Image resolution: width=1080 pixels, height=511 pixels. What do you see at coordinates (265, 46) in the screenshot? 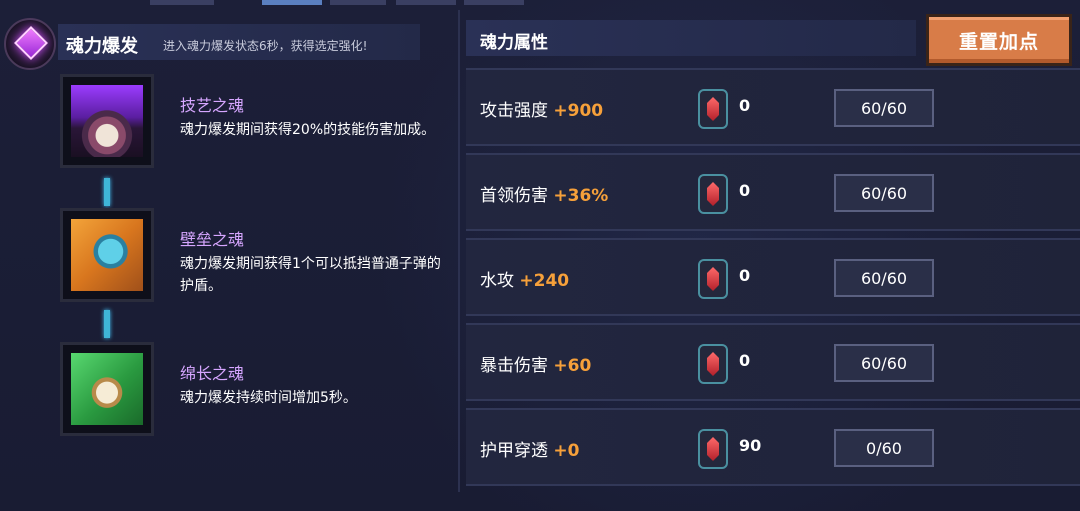
I see `soul-burst-description: 进入魂力爆发状态6秒，获得选定强化!` at bounding box center [265, 46].